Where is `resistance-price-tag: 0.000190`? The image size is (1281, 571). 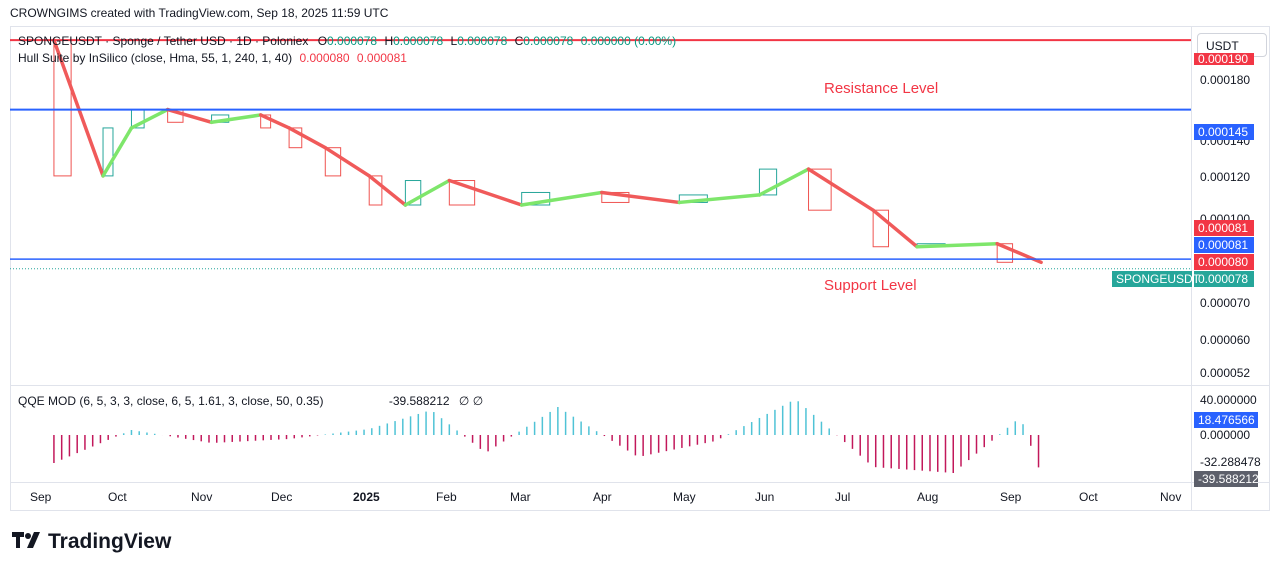 resistance-price-tag: 0.000190 is located at coordinates (1224, 59).